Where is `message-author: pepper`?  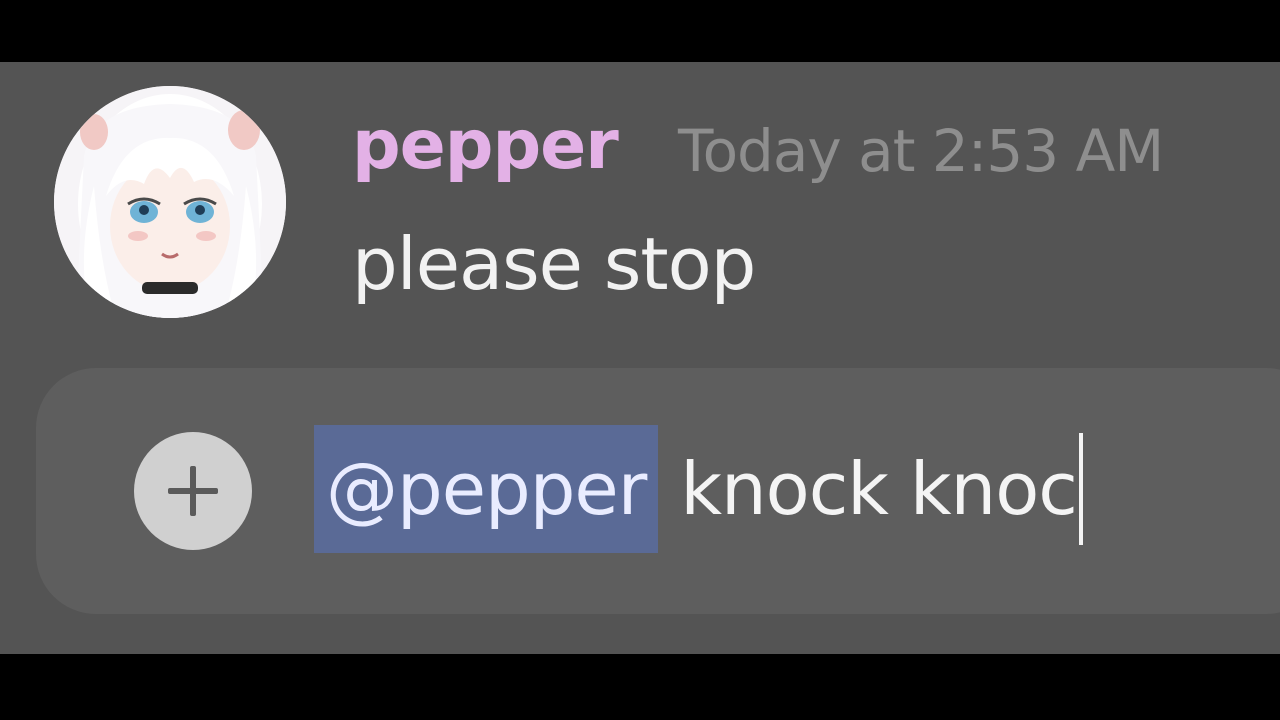
message-author: pepper is located at coordinates (485, 146).